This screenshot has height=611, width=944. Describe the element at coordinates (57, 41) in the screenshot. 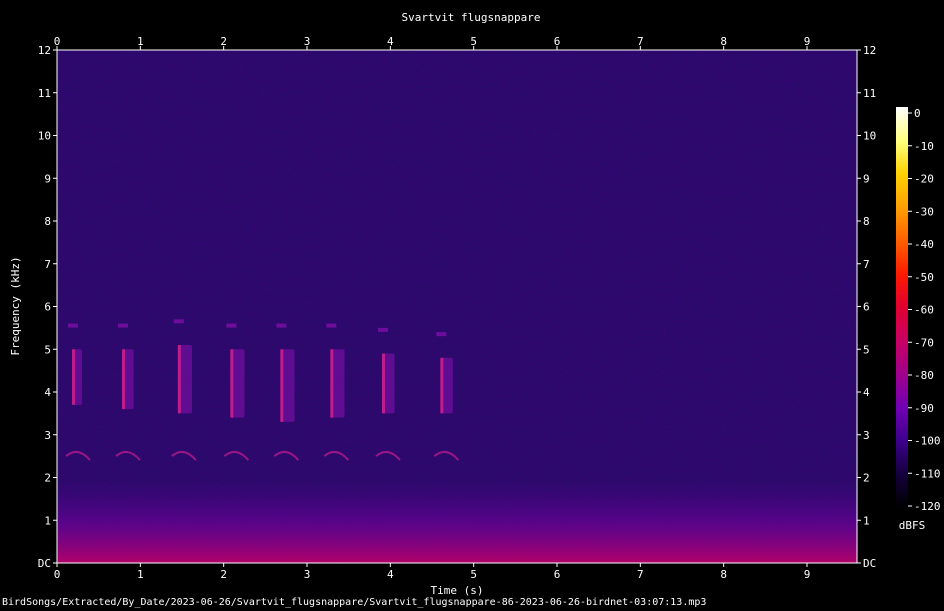

I see `x-tick-label-top: 0` at that location.